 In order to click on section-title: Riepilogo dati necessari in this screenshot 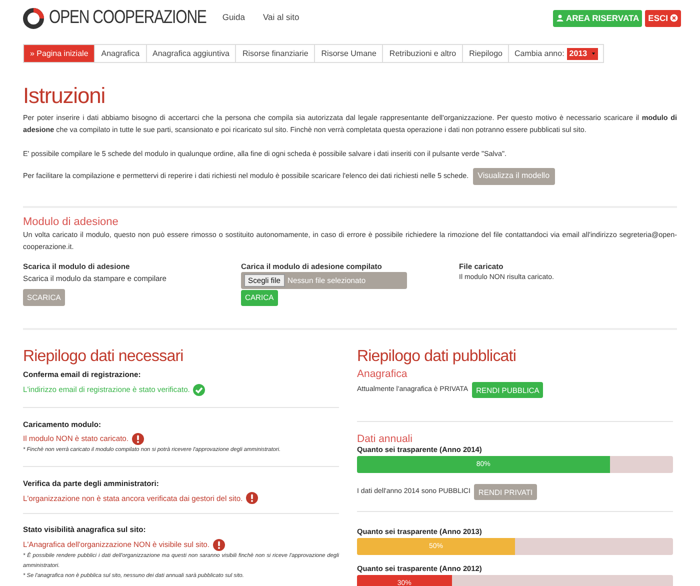, I will do `click(103, 357)`.